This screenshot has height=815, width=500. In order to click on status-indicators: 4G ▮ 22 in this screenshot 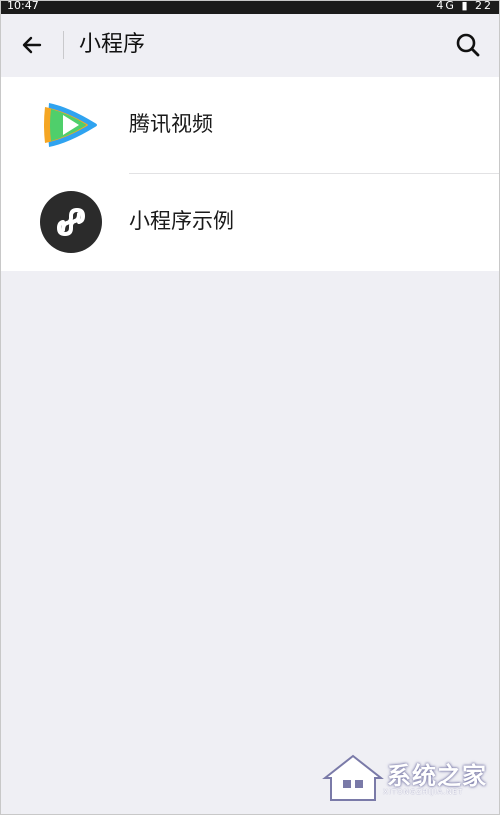, I will do `click(464, 6)`.